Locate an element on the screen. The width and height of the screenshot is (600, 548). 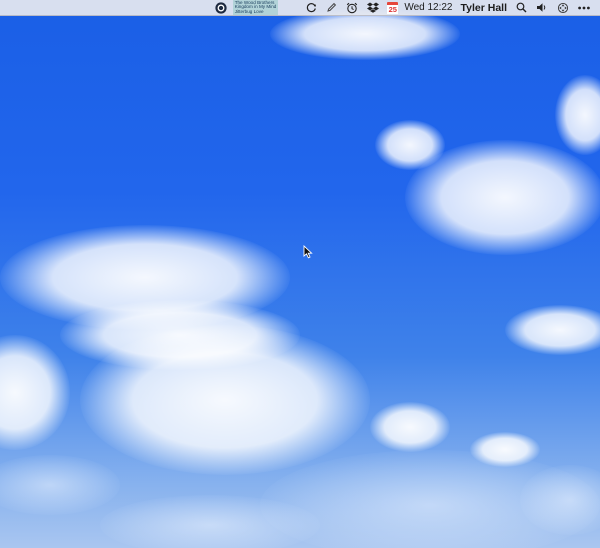
volume-icon is located at coordinates (542, 8).